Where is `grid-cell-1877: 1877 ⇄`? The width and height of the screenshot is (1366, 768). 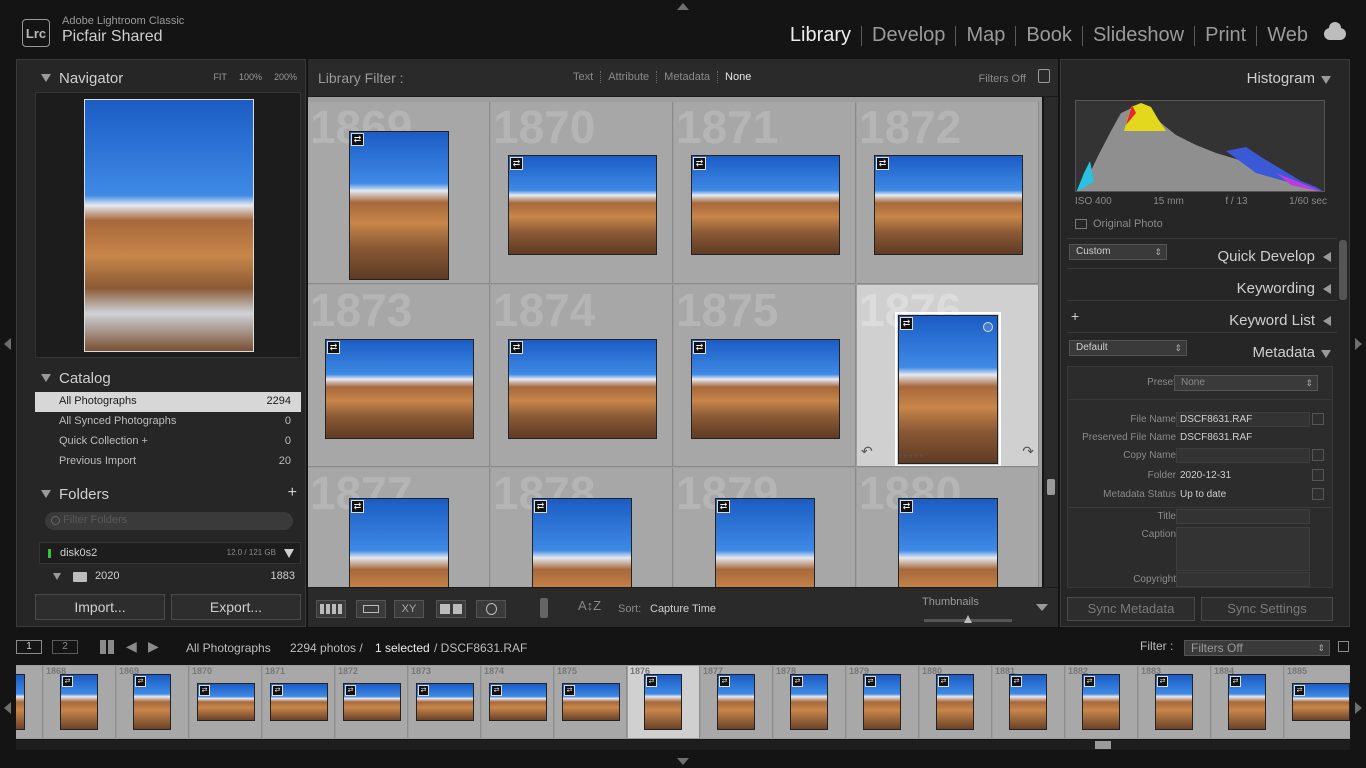 grid-cell-1877: 1877 ⇄ is located at coordinates (399, 527).